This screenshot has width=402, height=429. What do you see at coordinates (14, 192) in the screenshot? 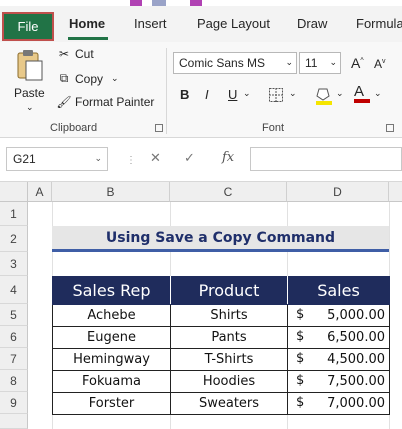
I see `select-all-corner` at bounding box center [14, 192].